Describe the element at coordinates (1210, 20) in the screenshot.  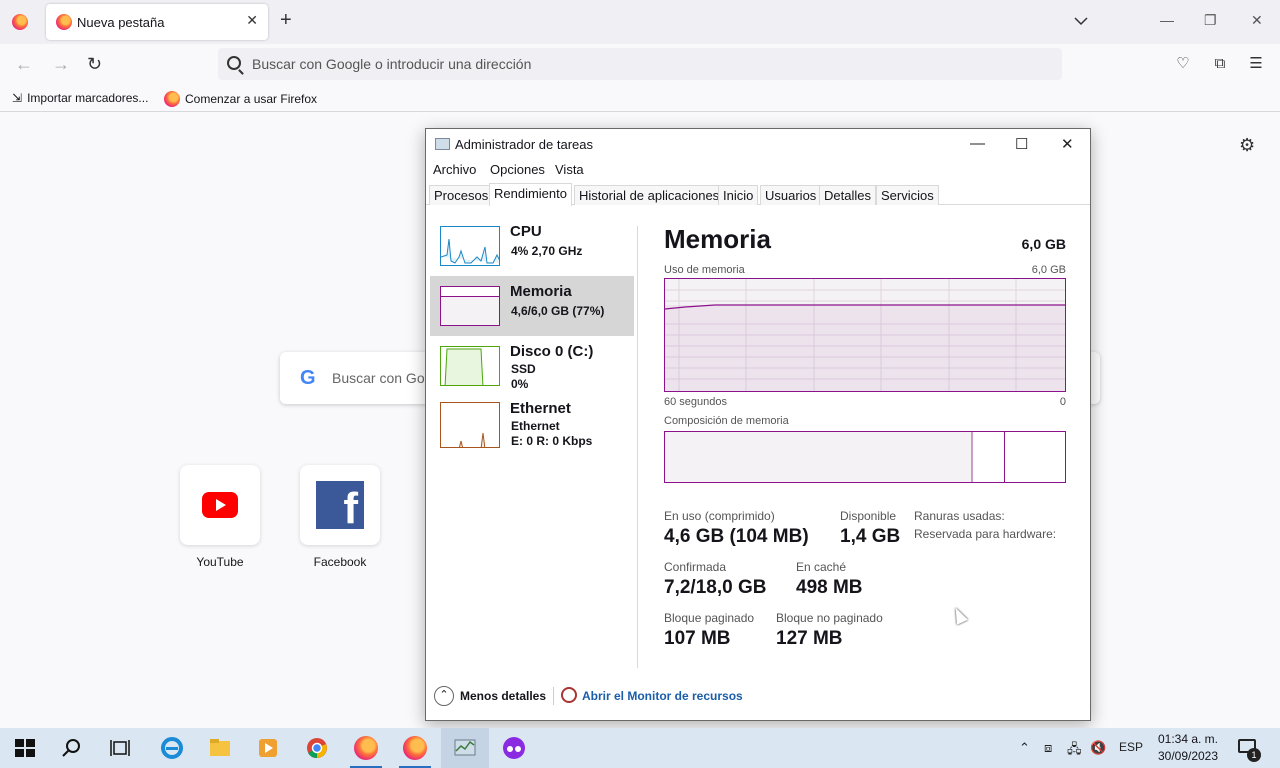
I see `restore-icon: ❐` at that location.